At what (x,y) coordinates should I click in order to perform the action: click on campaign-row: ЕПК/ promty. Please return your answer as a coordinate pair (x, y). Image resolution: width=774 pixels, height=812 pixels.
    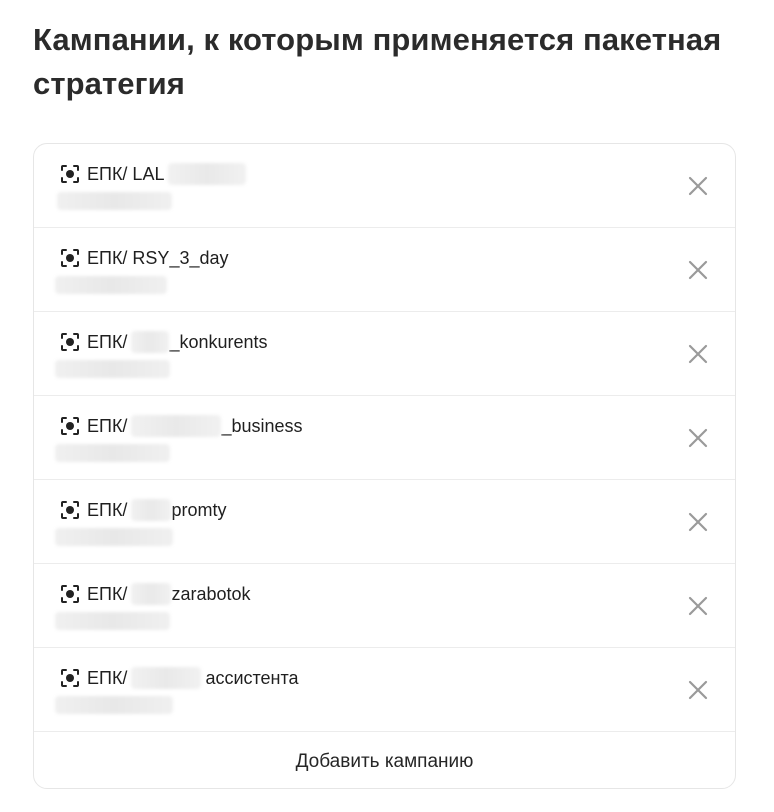
    Looking at the image, I should click on (384, 522).